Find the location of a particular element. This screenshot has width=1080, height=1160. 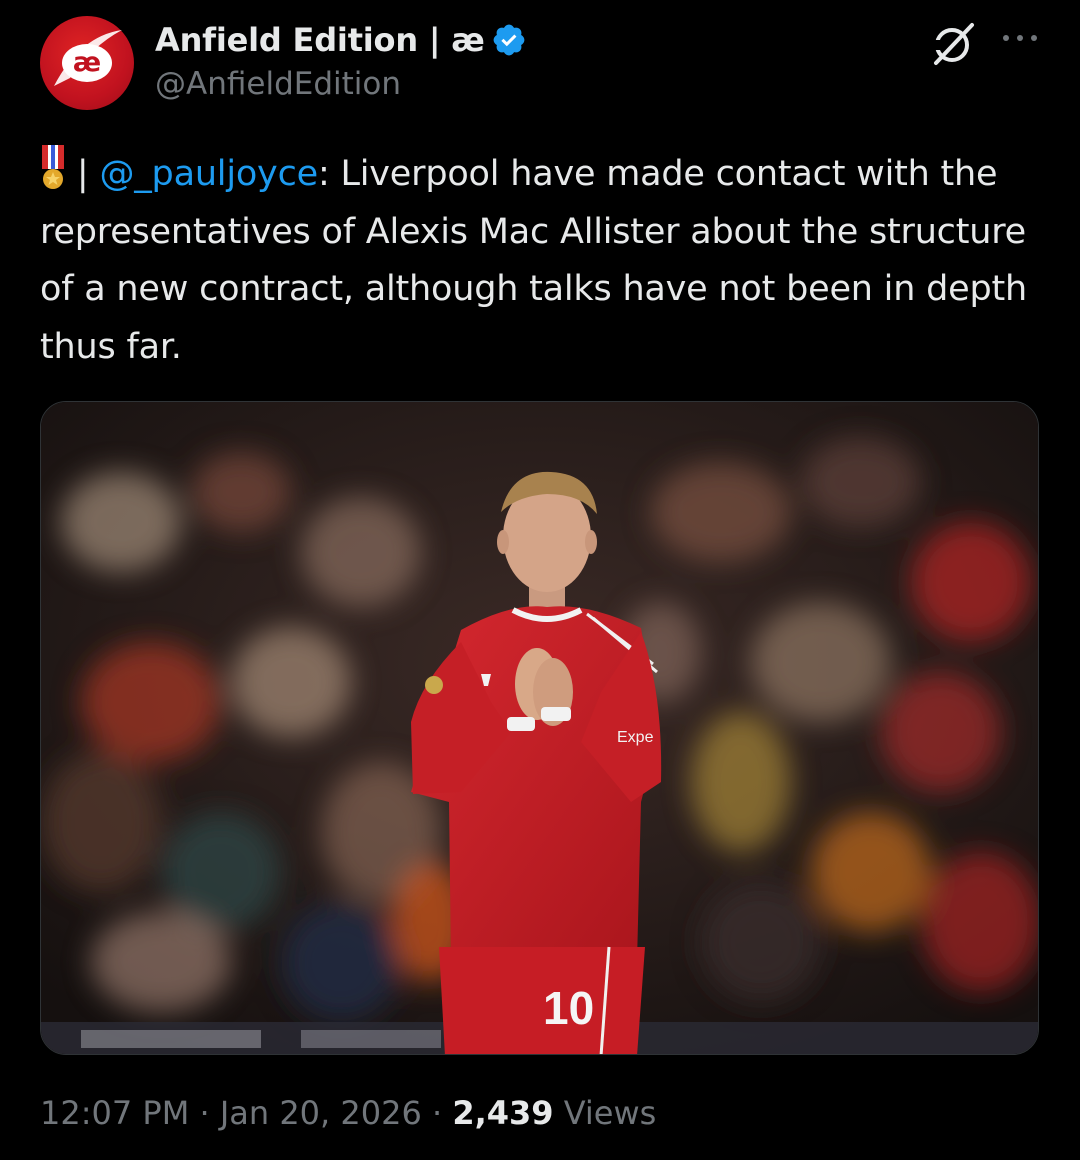

verified-badge-icon is located at coordinates (508, 40).